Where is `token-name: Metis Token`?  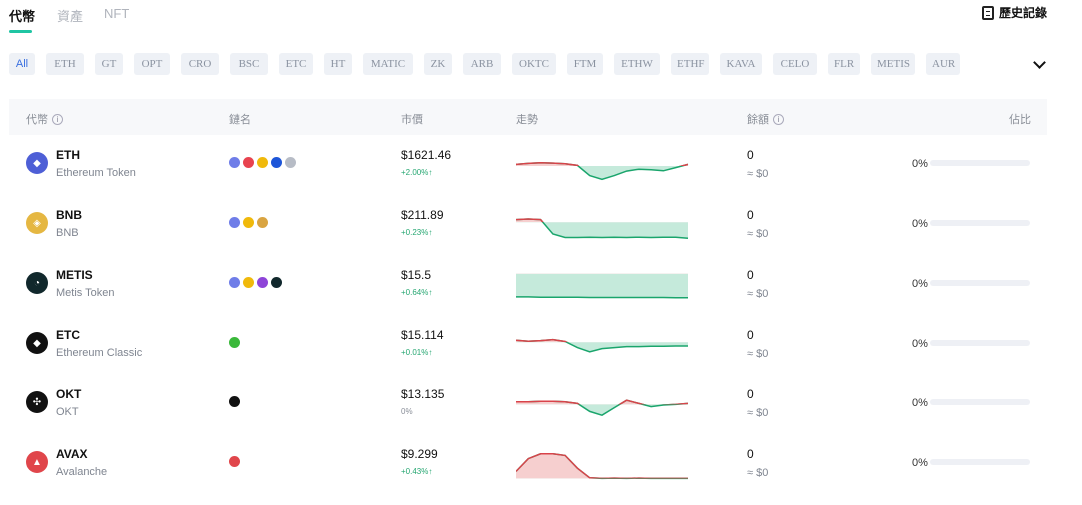
token-name: Metis Token is located at coordinates (85, 293).